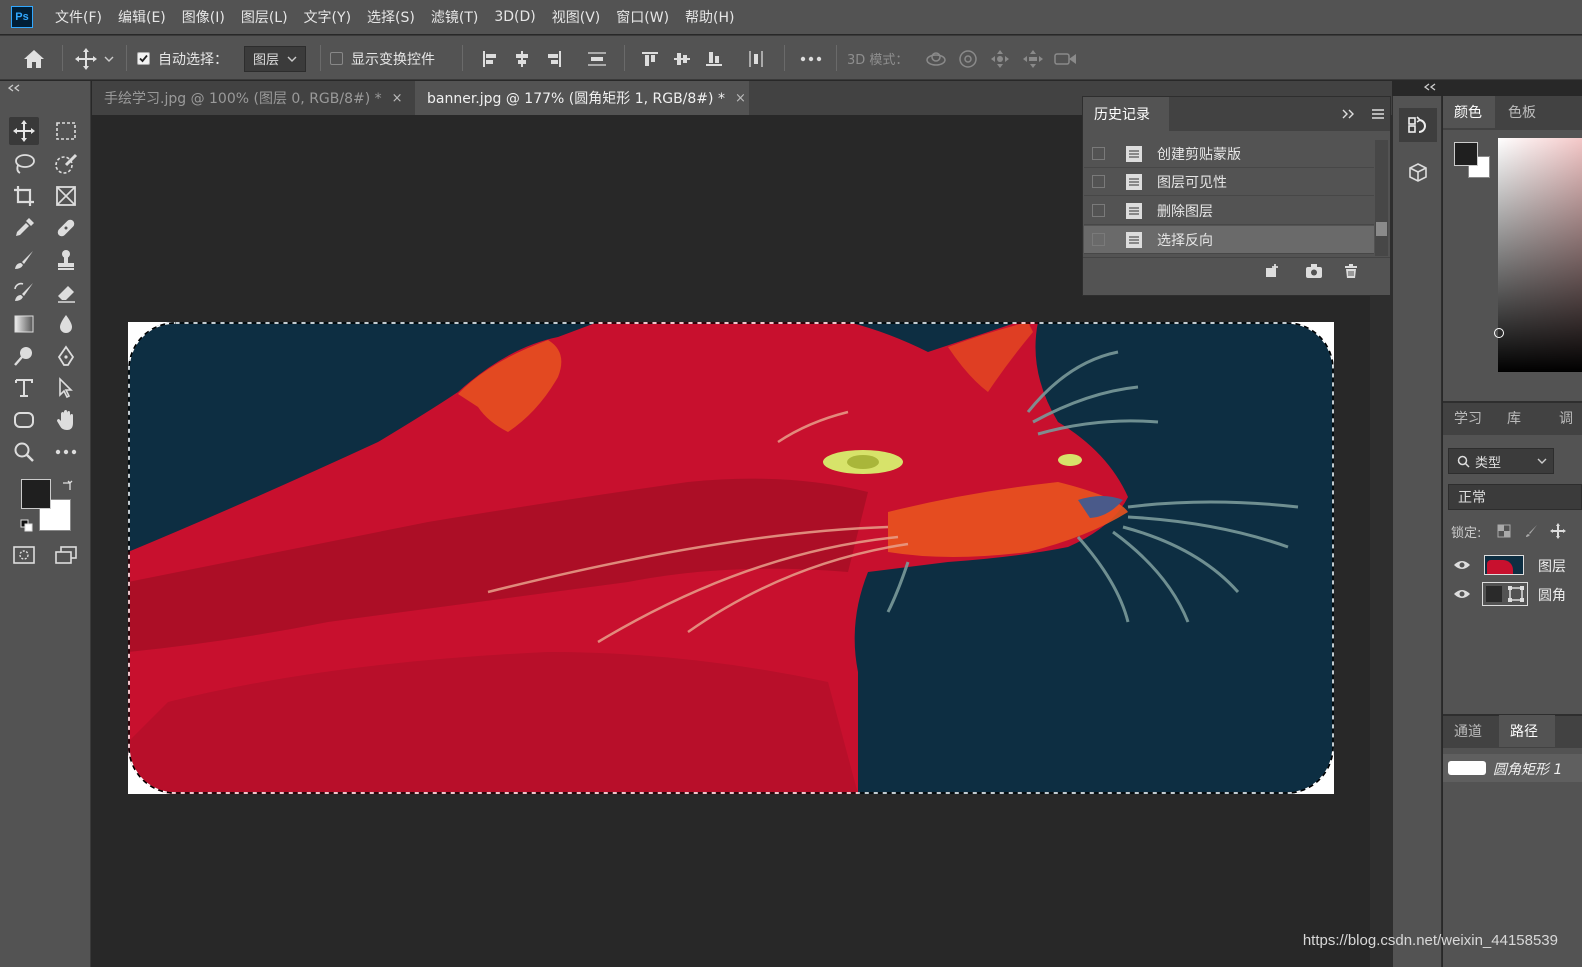 This screenshot has height=967, width=1582. Describe the element at coordinates (1381, 198) in the screenshot. I see `history-scrollbar` at that location.